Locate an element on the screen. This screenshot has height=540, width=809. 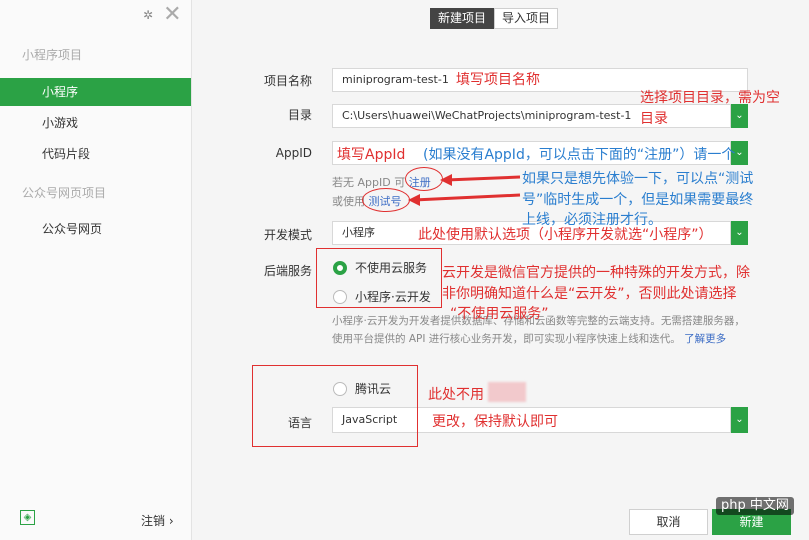
directory-picker-button: ⌄ is located at coordinates (739, 116).